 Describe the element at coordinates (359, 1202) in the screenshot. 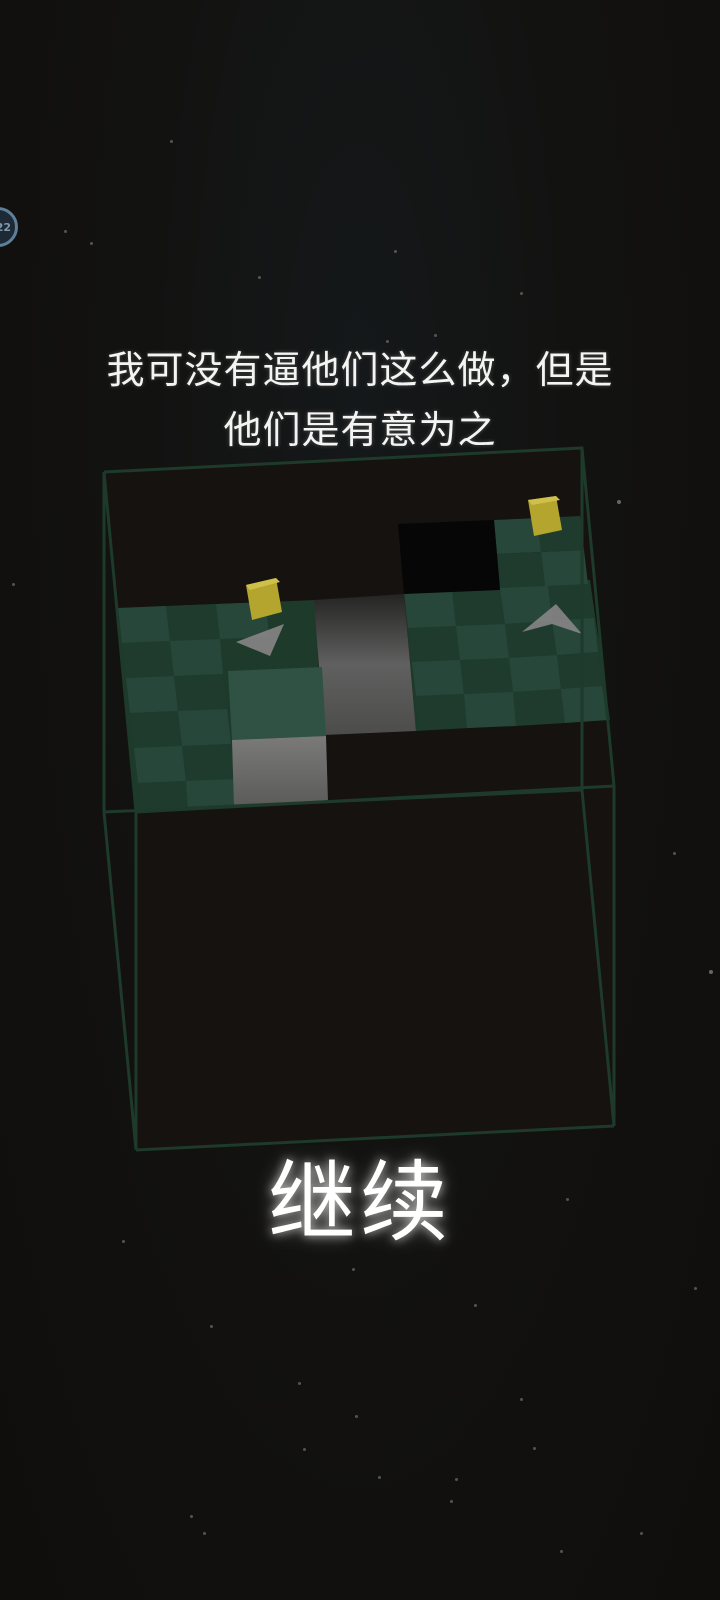

I see `continue-button-label: 继续` at that location.